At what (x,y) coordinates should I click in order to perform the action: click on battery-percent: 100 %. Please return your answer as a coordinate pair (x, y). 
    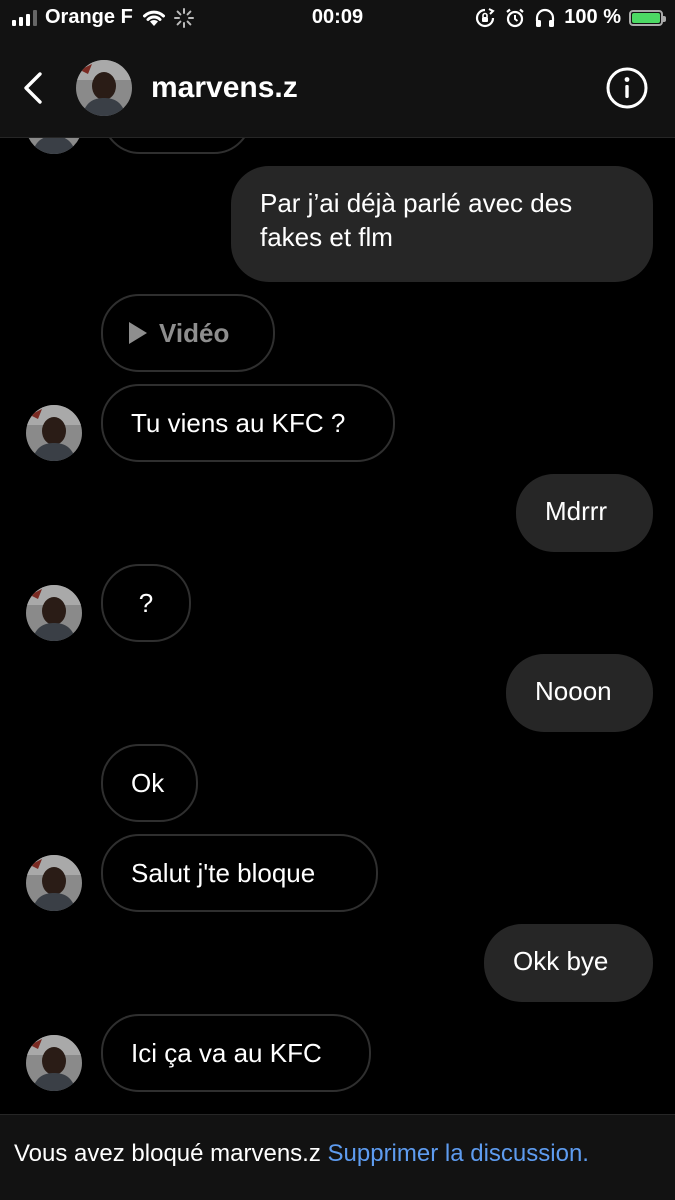
    Looking at the image, I should click on (592, 17).